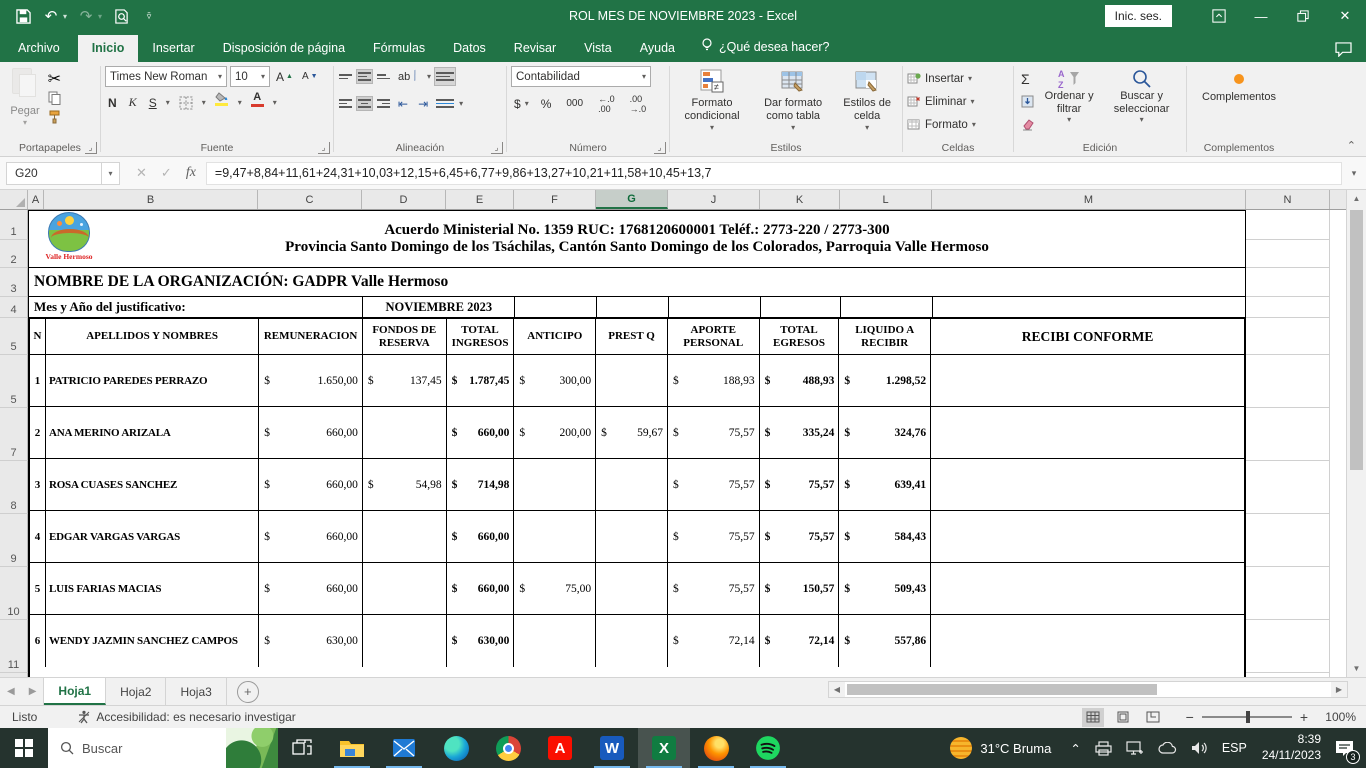  I want to click on column-header-K: K, so click(800, 199).